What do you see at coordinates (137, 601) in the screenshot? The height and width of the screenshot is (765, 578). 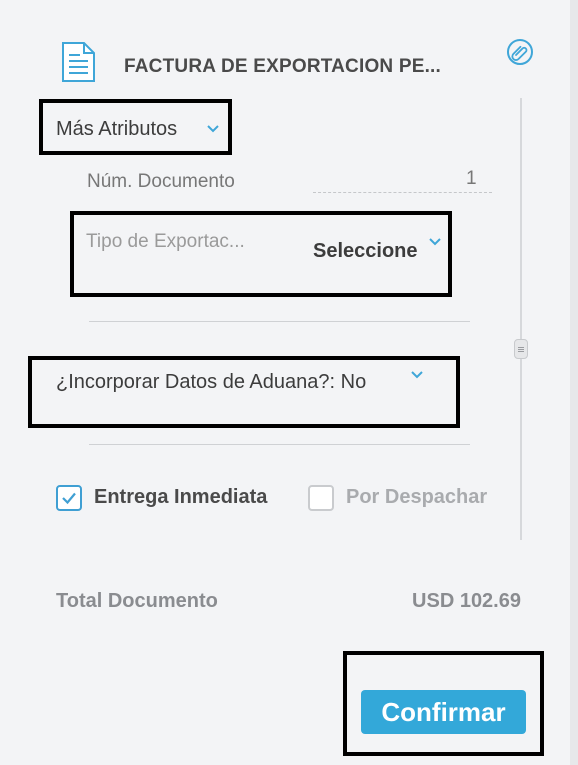 I see `total-documento-label: Total Documento` at bounding box center [137, 601].